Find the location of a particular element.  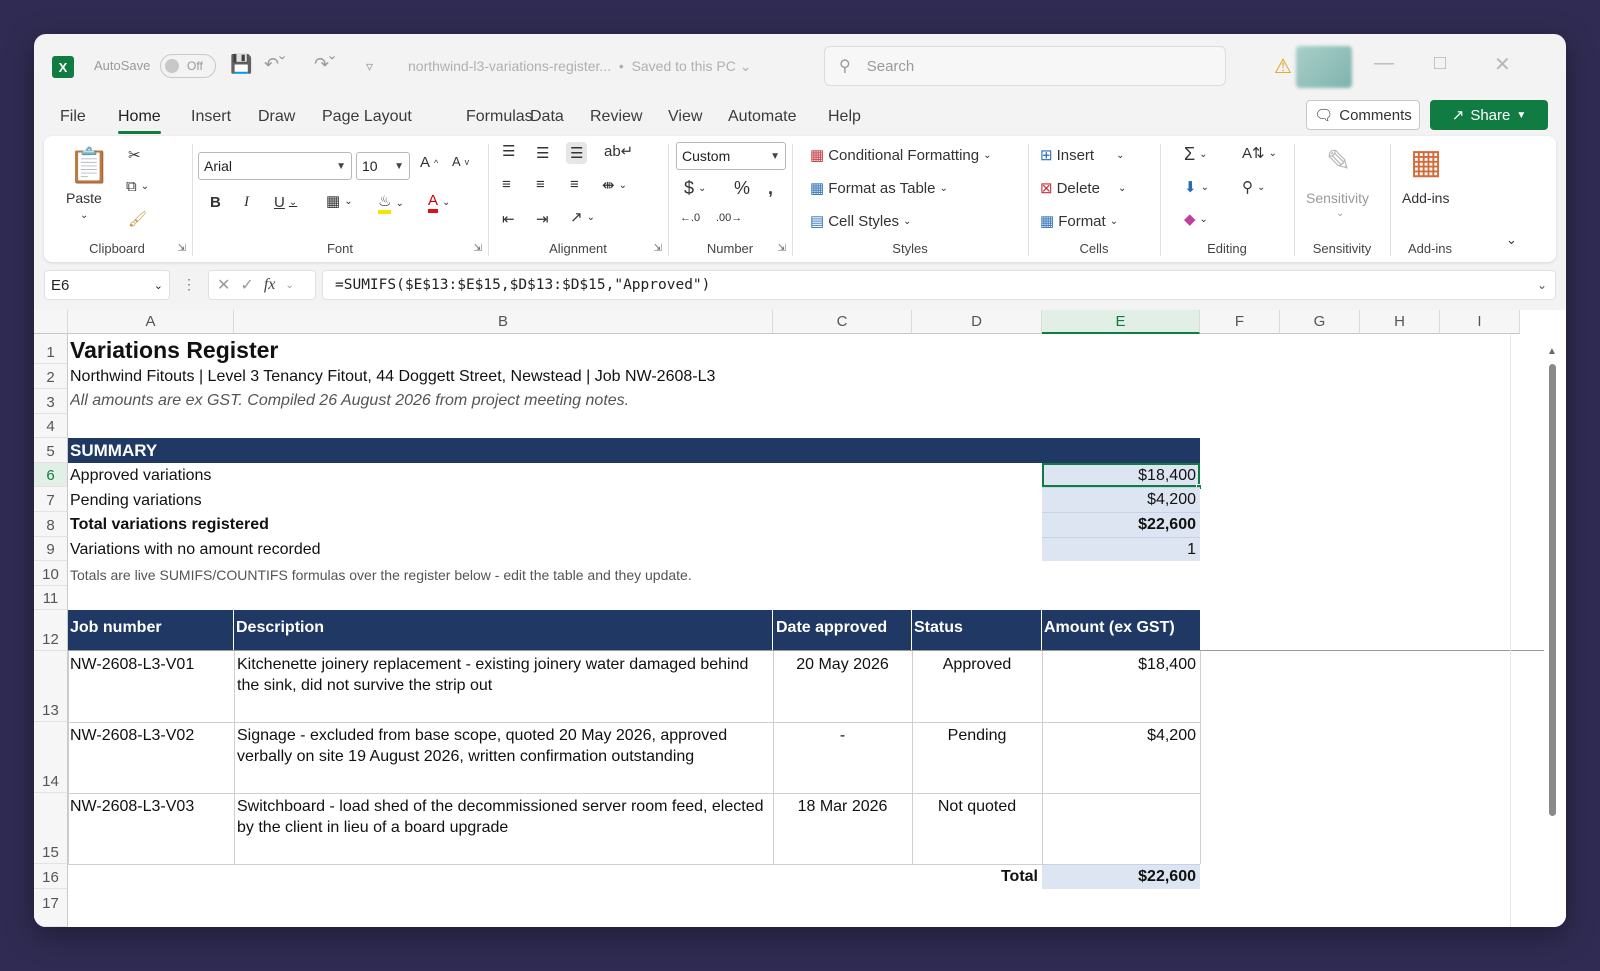

decrease-decimal-icon: .00→ is located at coordinates (729, 218).